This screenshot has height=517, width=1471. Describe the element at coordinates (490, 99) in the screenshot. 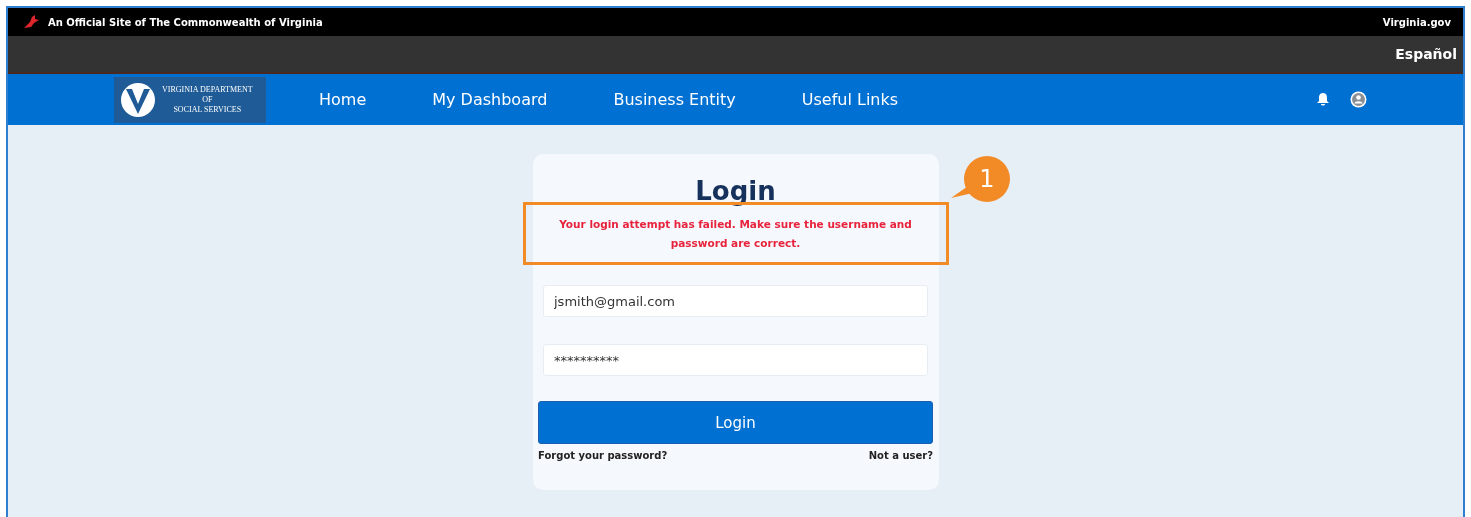

I see `nav-link: My Dashboard` at that location.